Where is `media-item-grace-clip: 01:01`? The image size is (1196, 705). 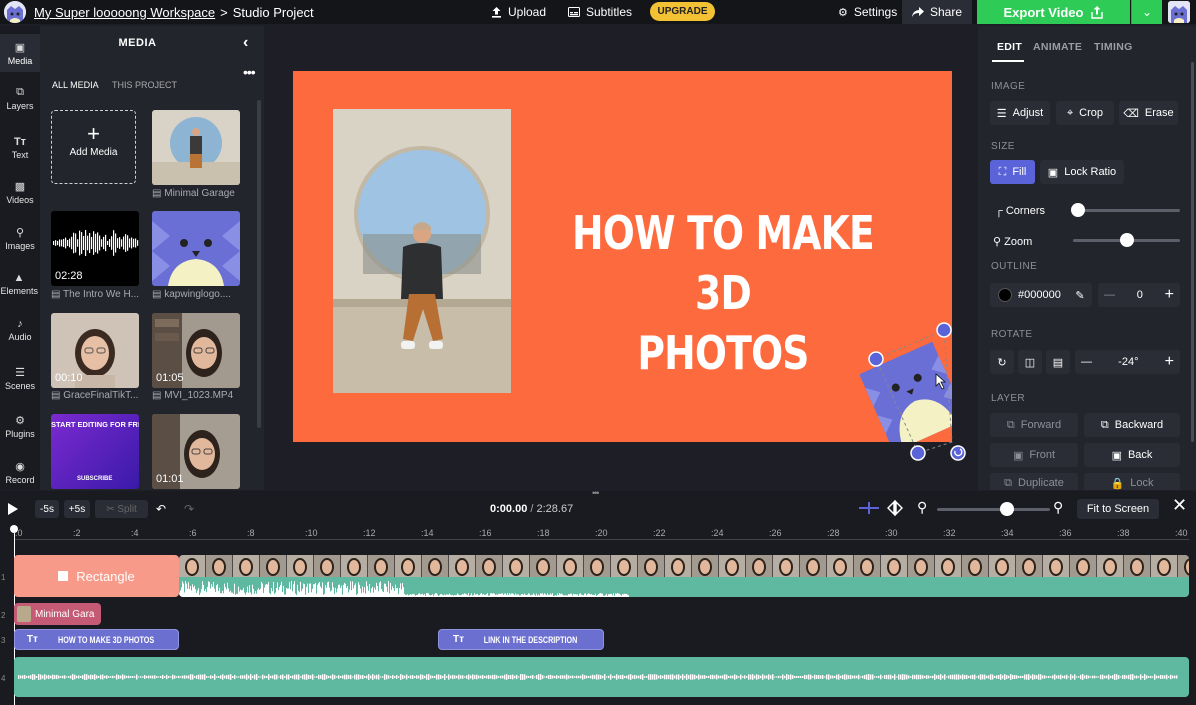 media-item-grace-clip: 01:01 is located at coordinates (196, 451).